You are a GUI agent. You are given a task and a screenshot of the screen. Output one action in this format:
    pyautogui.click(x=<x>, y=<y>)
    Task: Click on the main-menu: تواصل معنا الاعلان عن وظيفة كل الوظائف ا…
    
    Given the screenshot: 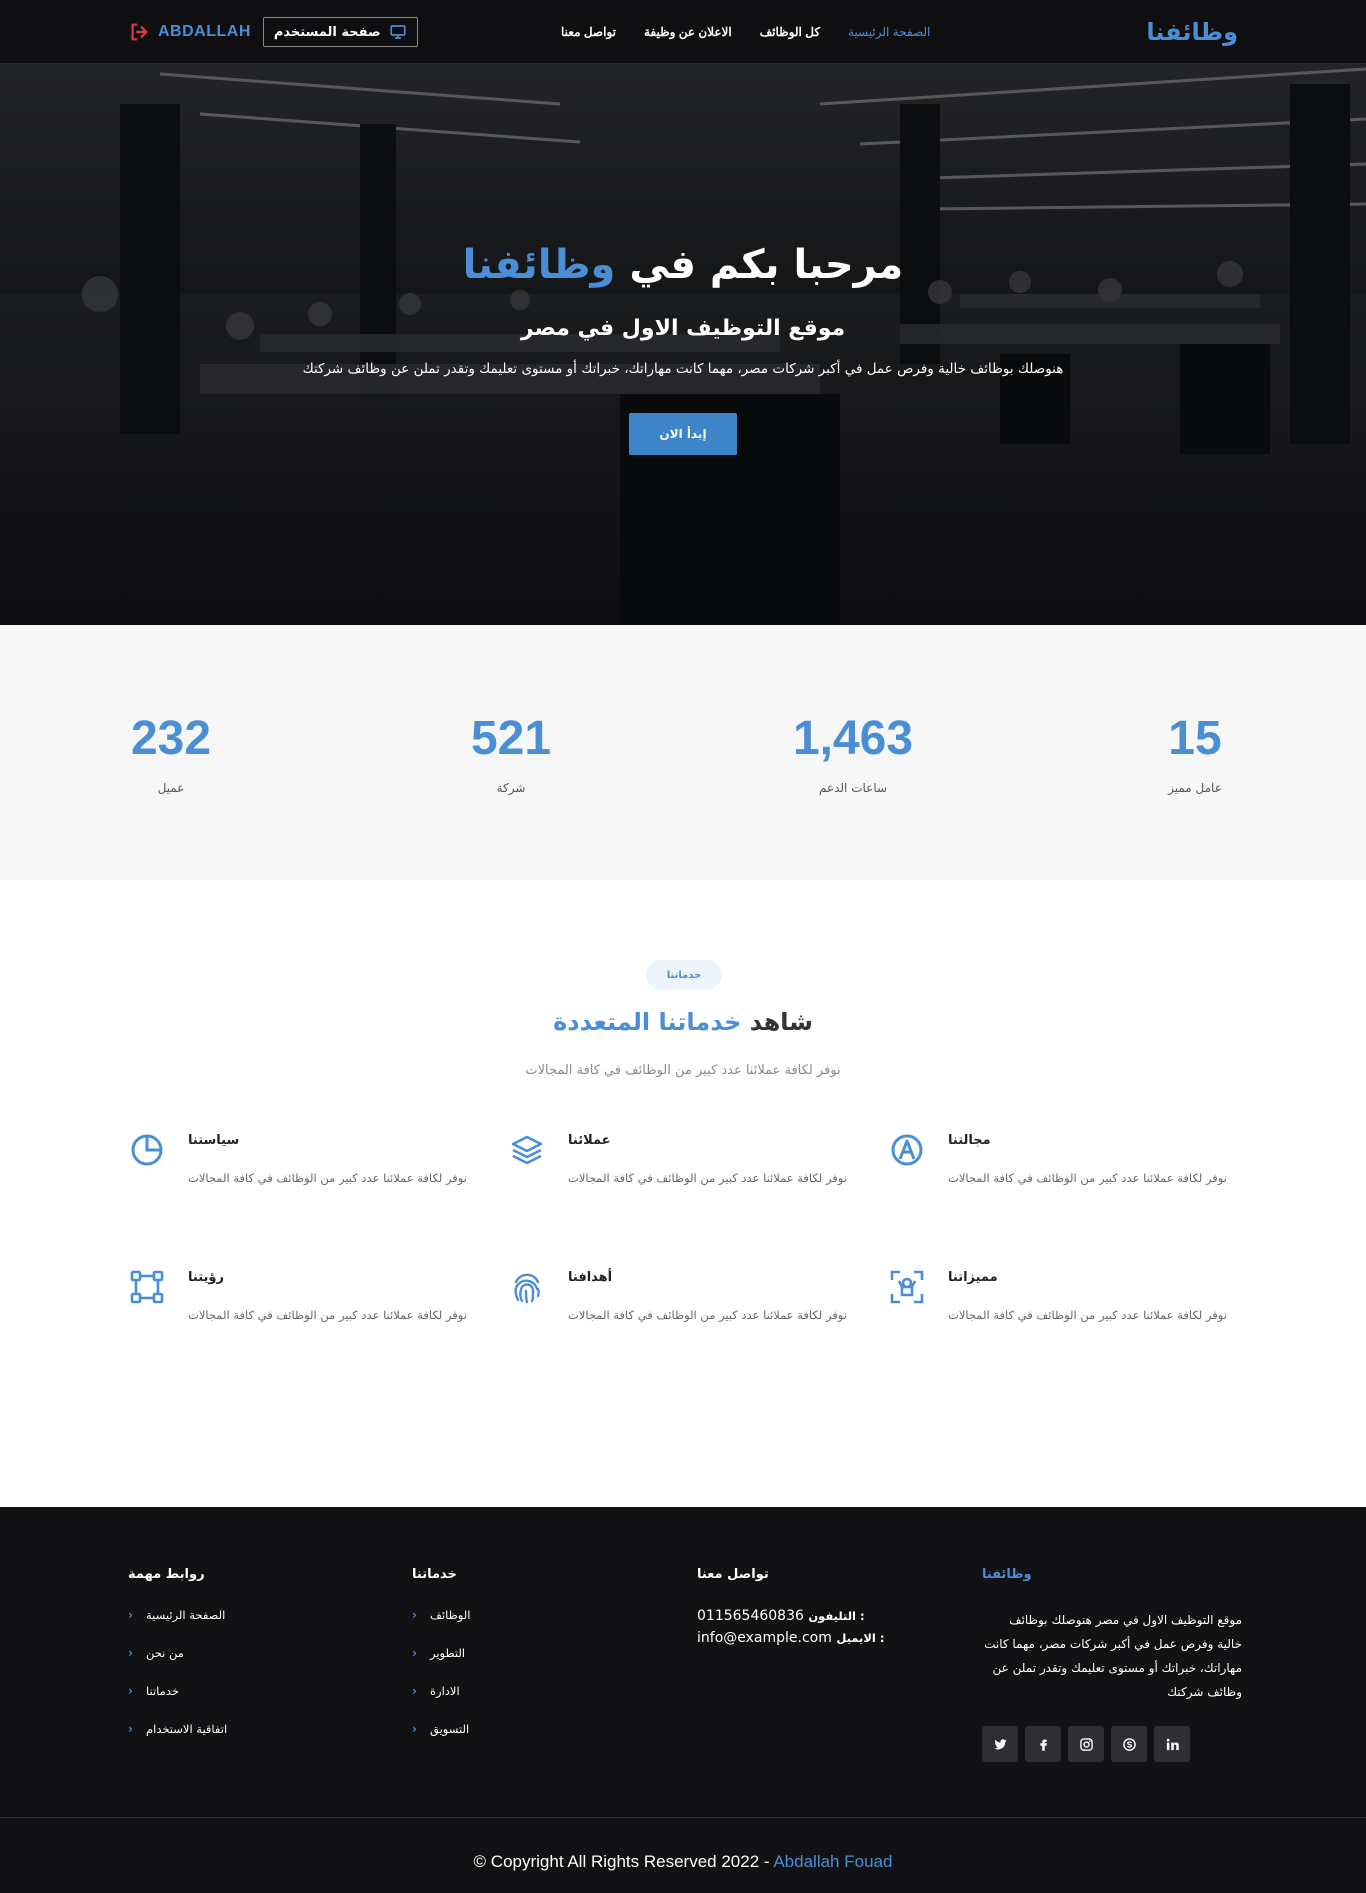 What is the action you would take?
    pyautogui.click(x=745, y=32)
    